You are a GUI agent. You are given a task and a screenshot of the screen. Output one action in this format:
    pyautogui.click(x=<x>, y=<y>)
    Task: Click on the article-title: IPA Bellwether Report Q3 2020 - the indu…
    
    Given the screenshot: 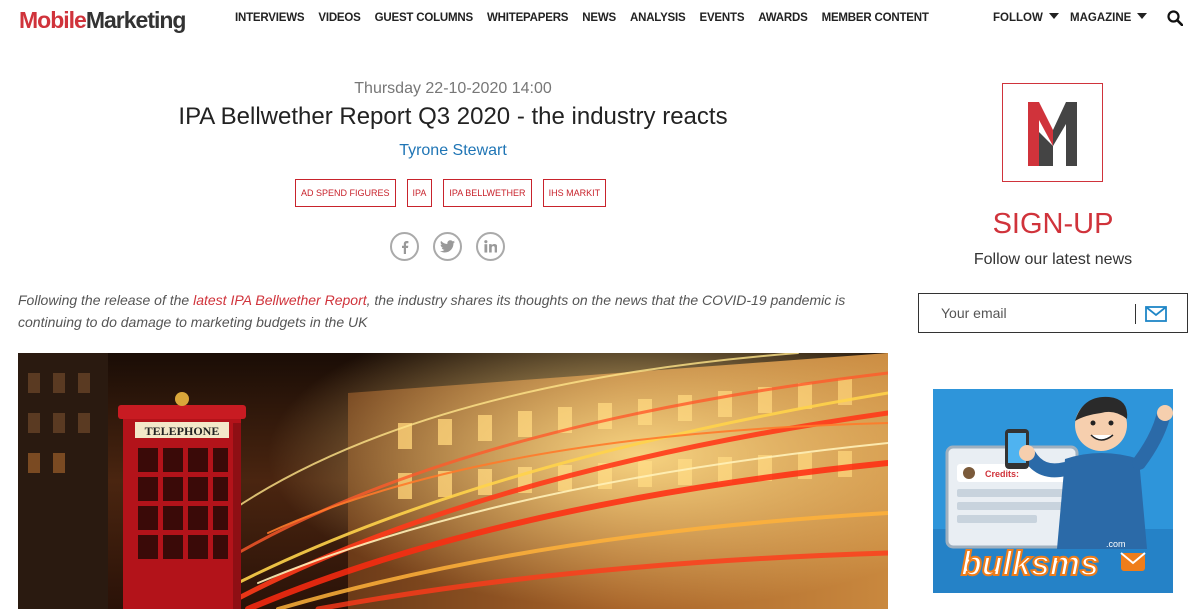 What is the action you would take?
    pyautogui.click(x=453, y=116)
    